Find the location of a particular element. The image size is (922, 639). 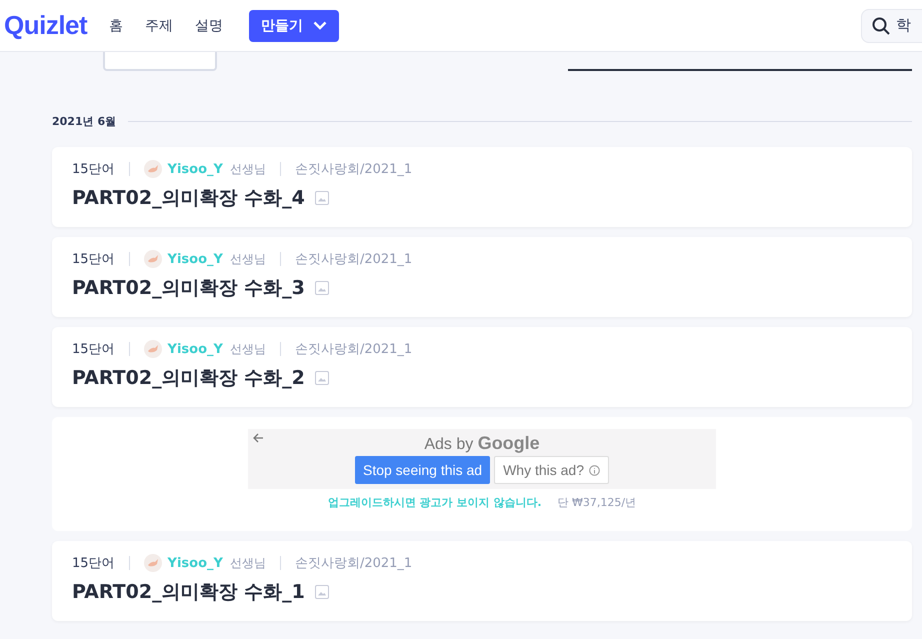

ads-by-label: Ads by Google is located at coordinates (482, 443).